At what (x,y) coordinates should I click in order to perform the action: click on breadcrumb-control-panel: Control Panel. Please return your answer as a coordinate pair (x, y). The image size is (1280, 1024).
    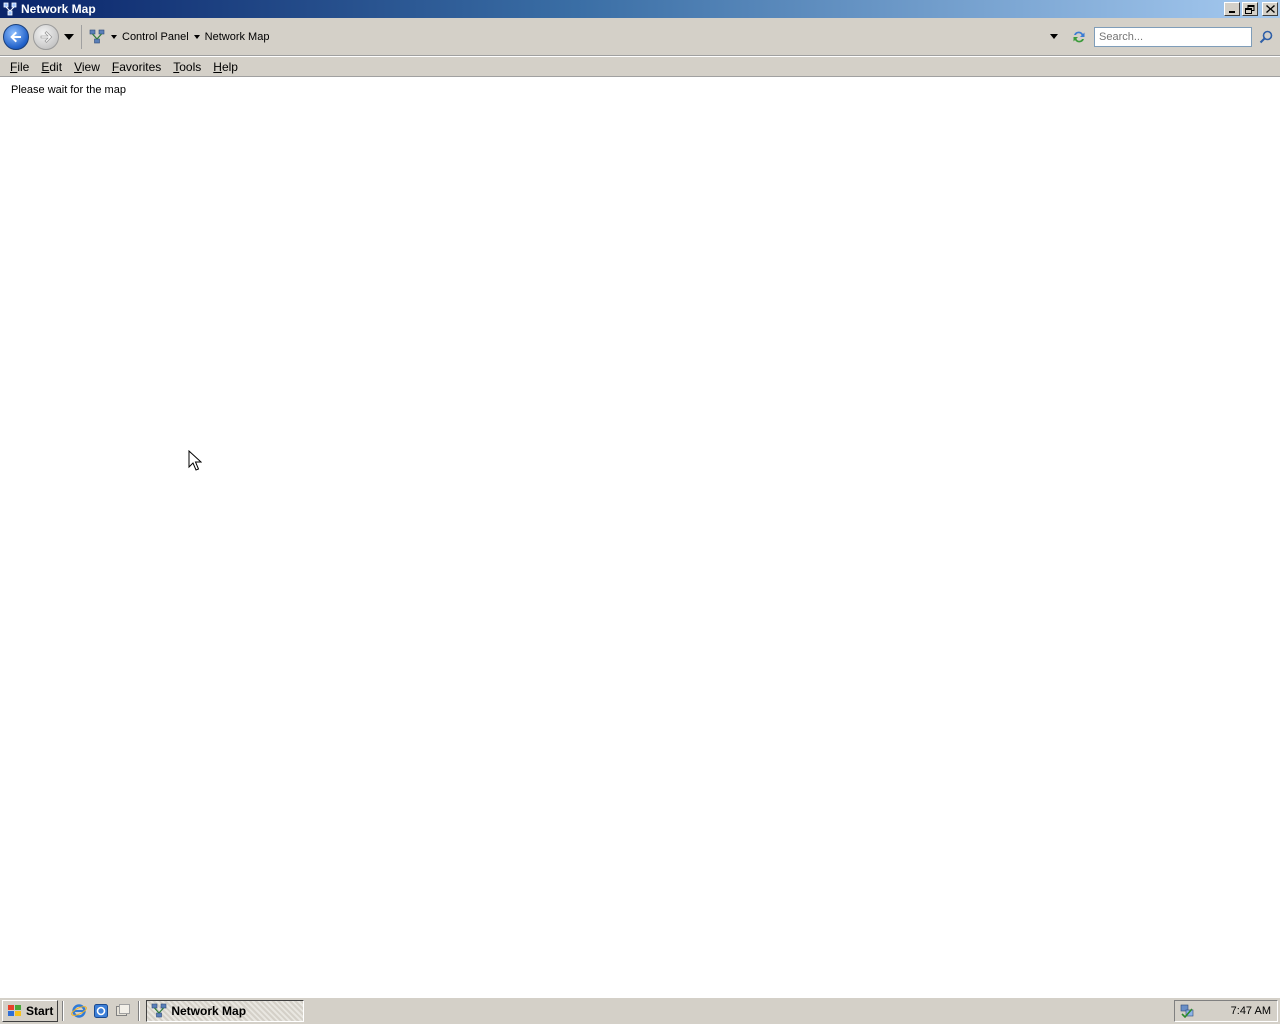
    Looking at the image, I should click on (155, 37).